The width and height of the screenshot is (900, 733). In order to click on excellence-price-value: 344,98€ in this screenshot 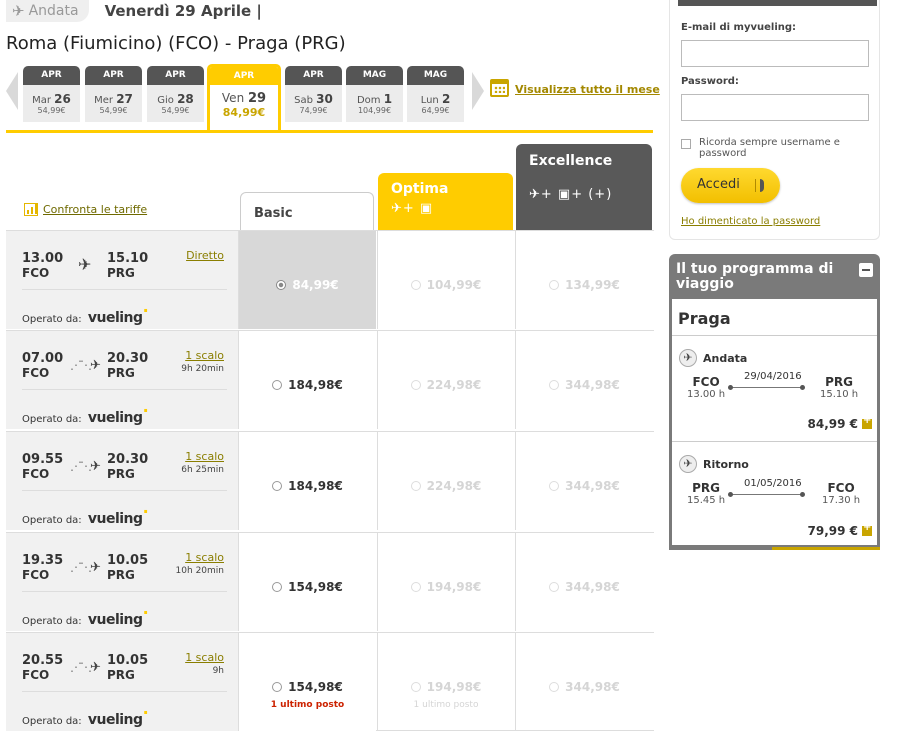, I will do `click(592, 486)`.